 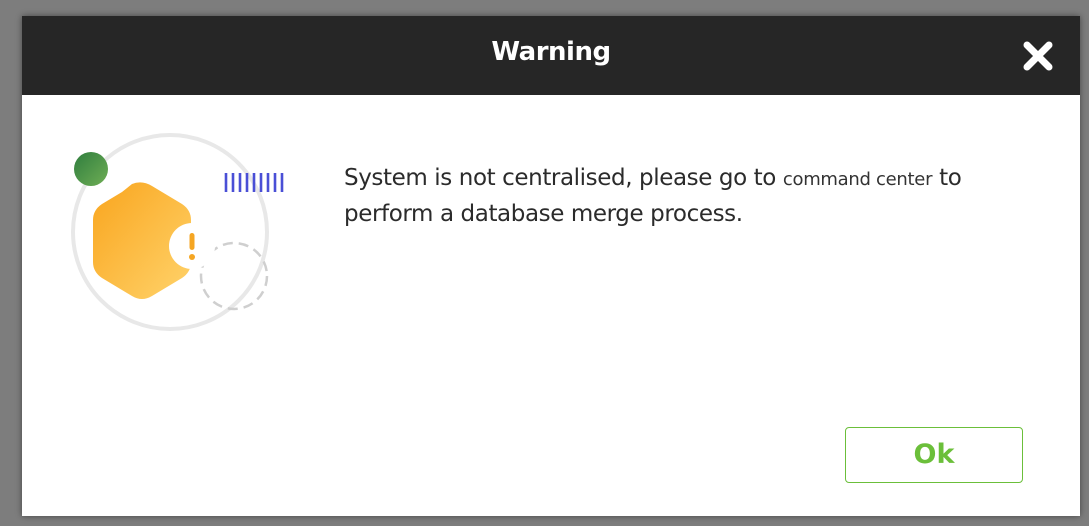 I want to click on dialog-titlebar: Warning, so click(x=551, y=55).